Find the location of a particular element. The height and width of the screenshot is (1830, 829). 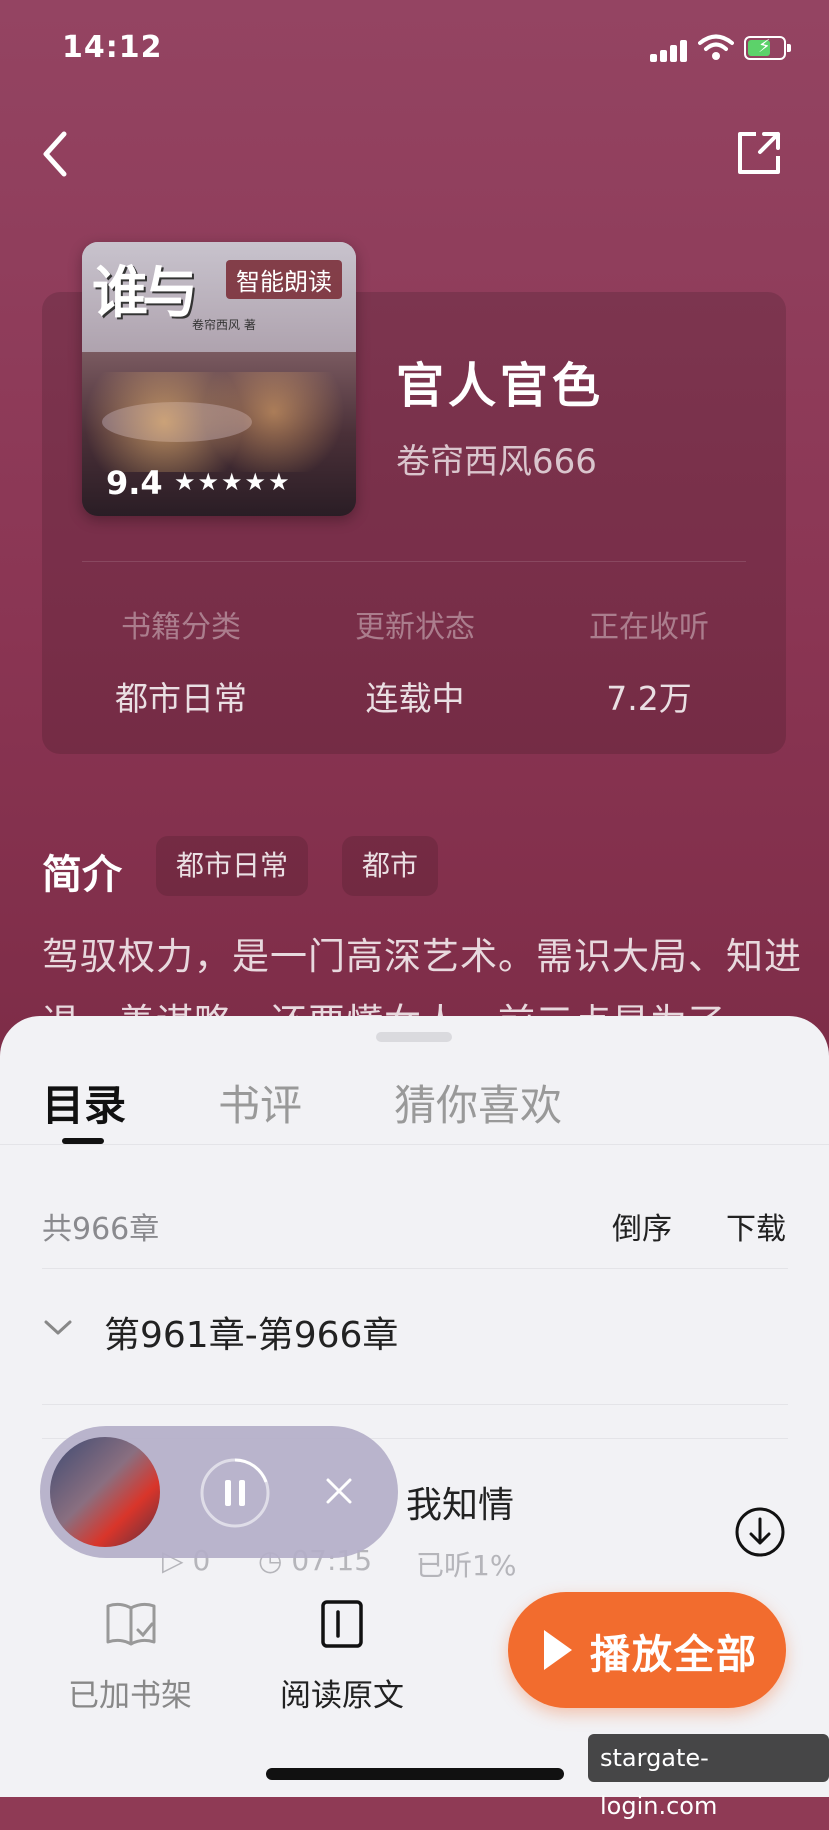

rating-stars: ★★★★★ is located at coordinates (233, 482).